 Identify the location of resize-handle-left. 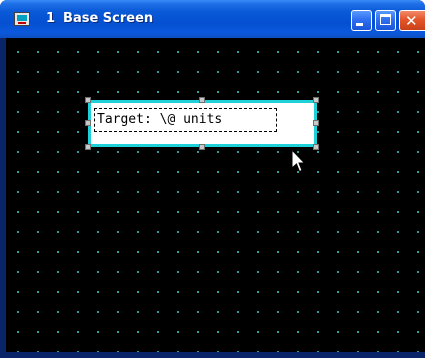
(88, 123).